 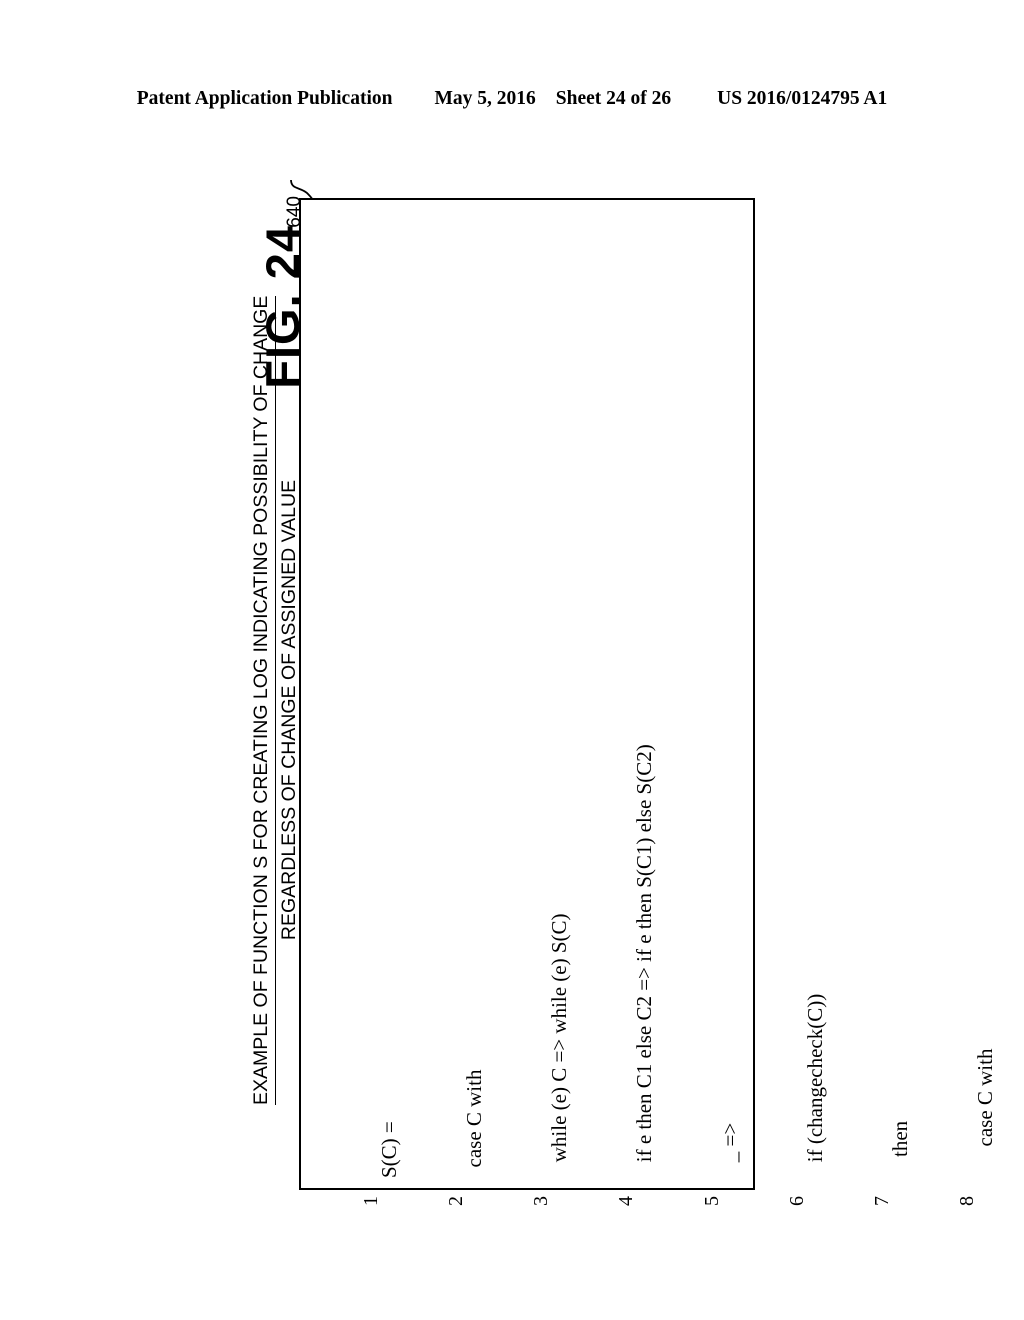 I want to click on code-line: S(C) =, so click(x=388, y=1149).